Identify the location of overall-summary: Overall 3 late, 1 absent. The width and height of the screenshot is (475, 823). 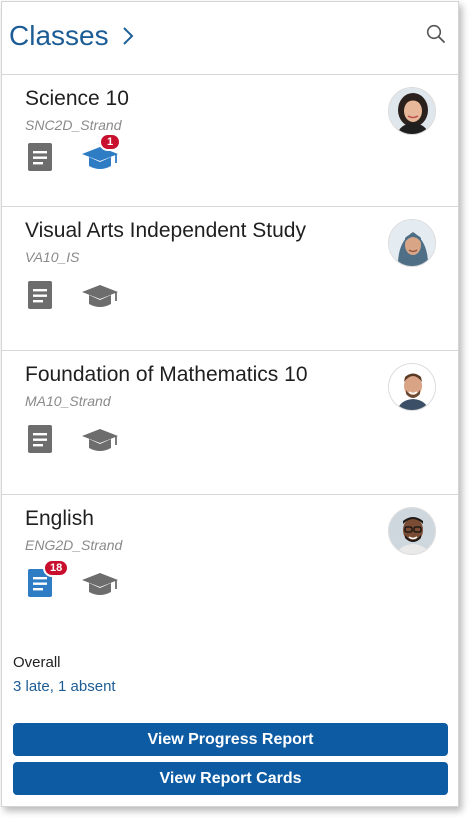
(64, 674).